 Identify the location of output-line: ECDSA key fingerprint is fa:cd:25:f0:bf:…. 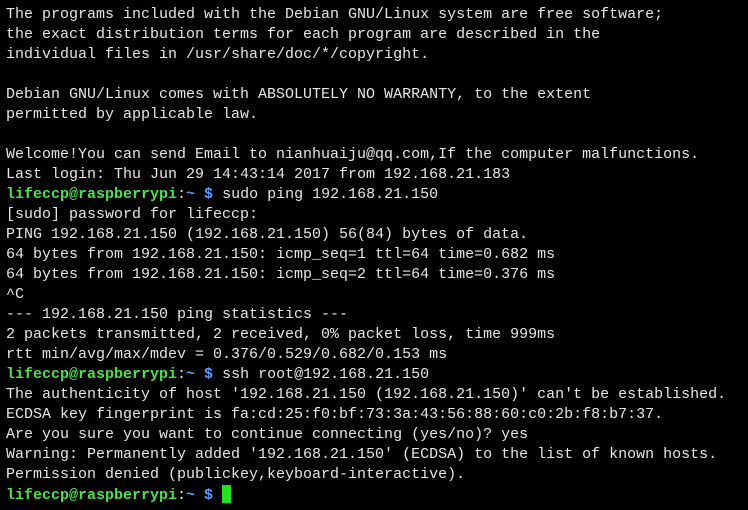
(335, 414).